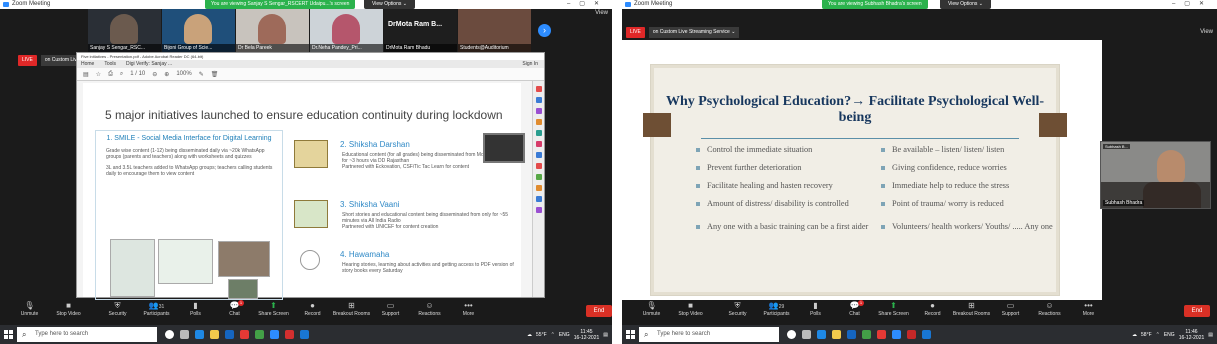 This screenshot has width=1217, height=344. What do you see at coordinates (375, 144) in the screenshot?
I see `initiative-title: 2. Shiksha Darshan` at bounding box center [375, 144].